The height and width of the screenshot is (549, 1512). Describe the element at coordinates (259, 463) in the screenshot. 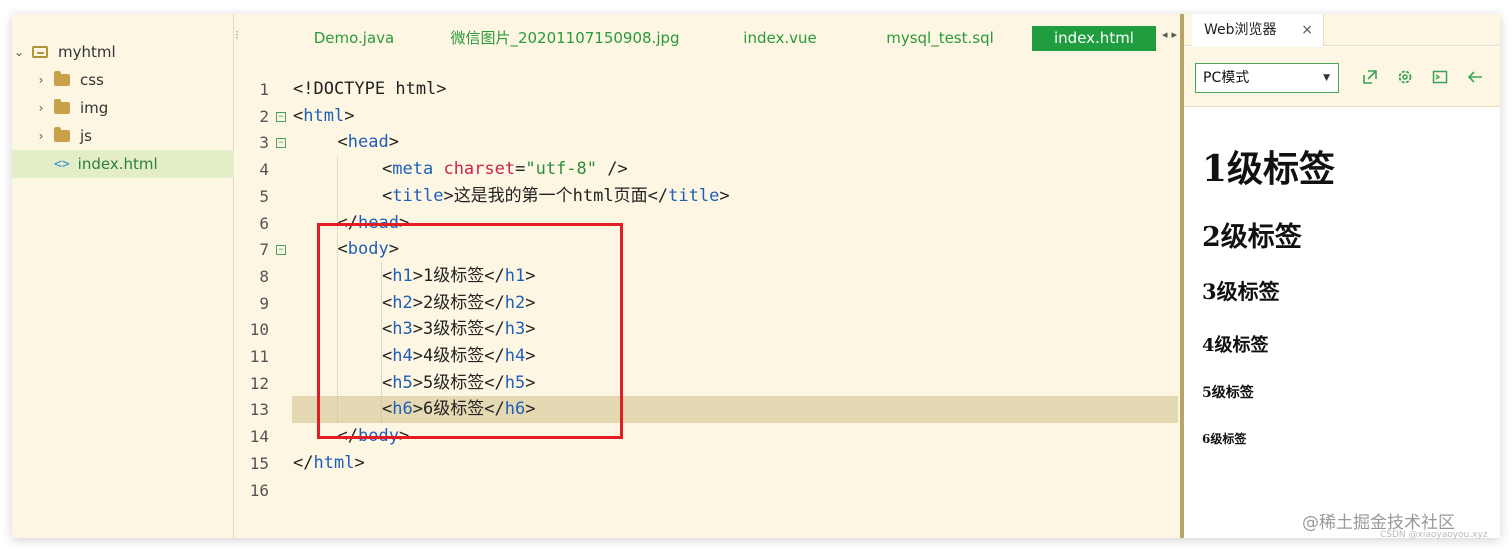

I see `line-number: 15` at that location.